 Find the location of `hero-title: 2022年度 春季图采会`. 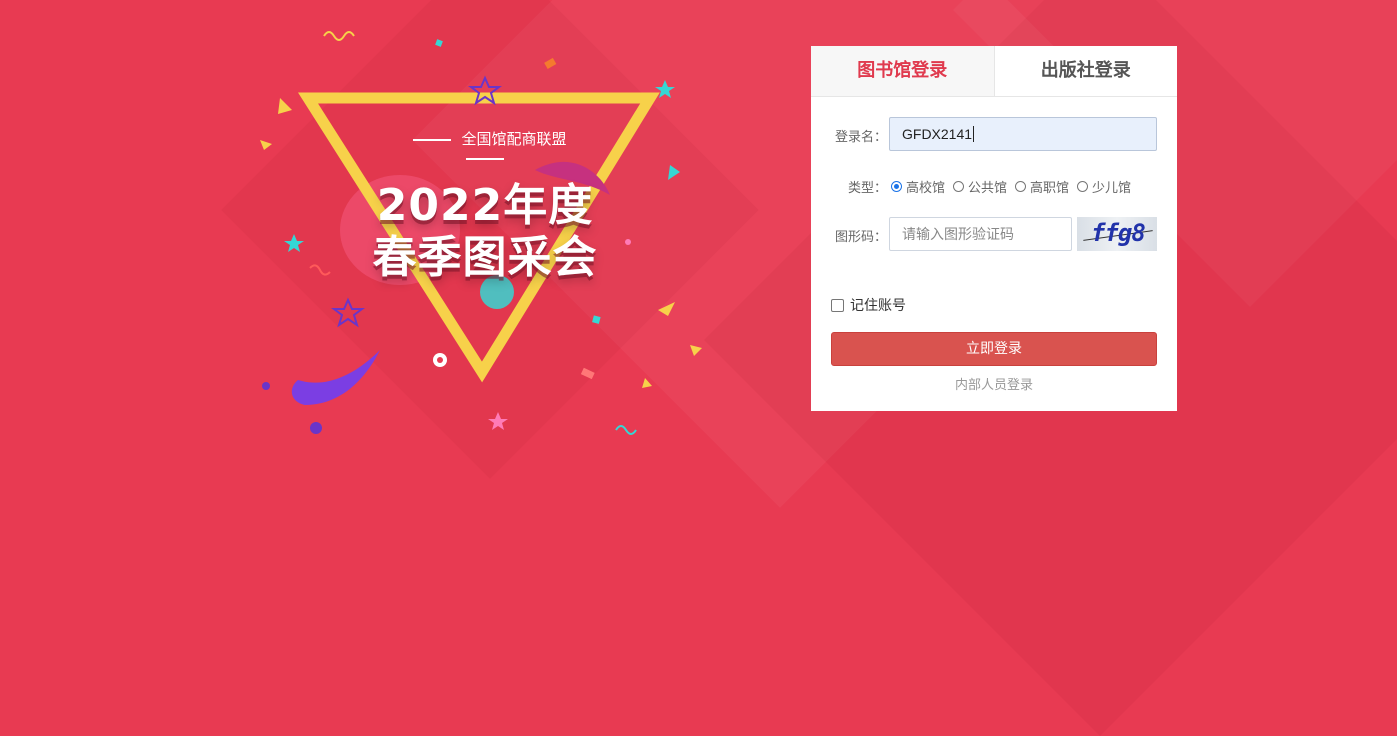

hero-title: 2022年度 春季图采会 is located at coordinates (485, 232).